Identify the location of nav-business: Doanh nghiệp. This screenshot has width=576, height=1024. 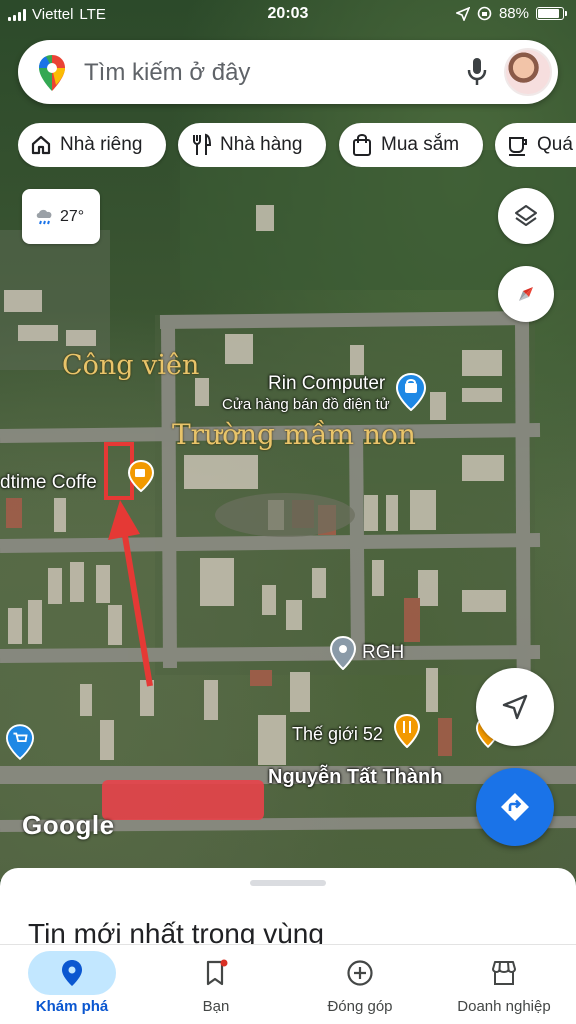
(504, 984).